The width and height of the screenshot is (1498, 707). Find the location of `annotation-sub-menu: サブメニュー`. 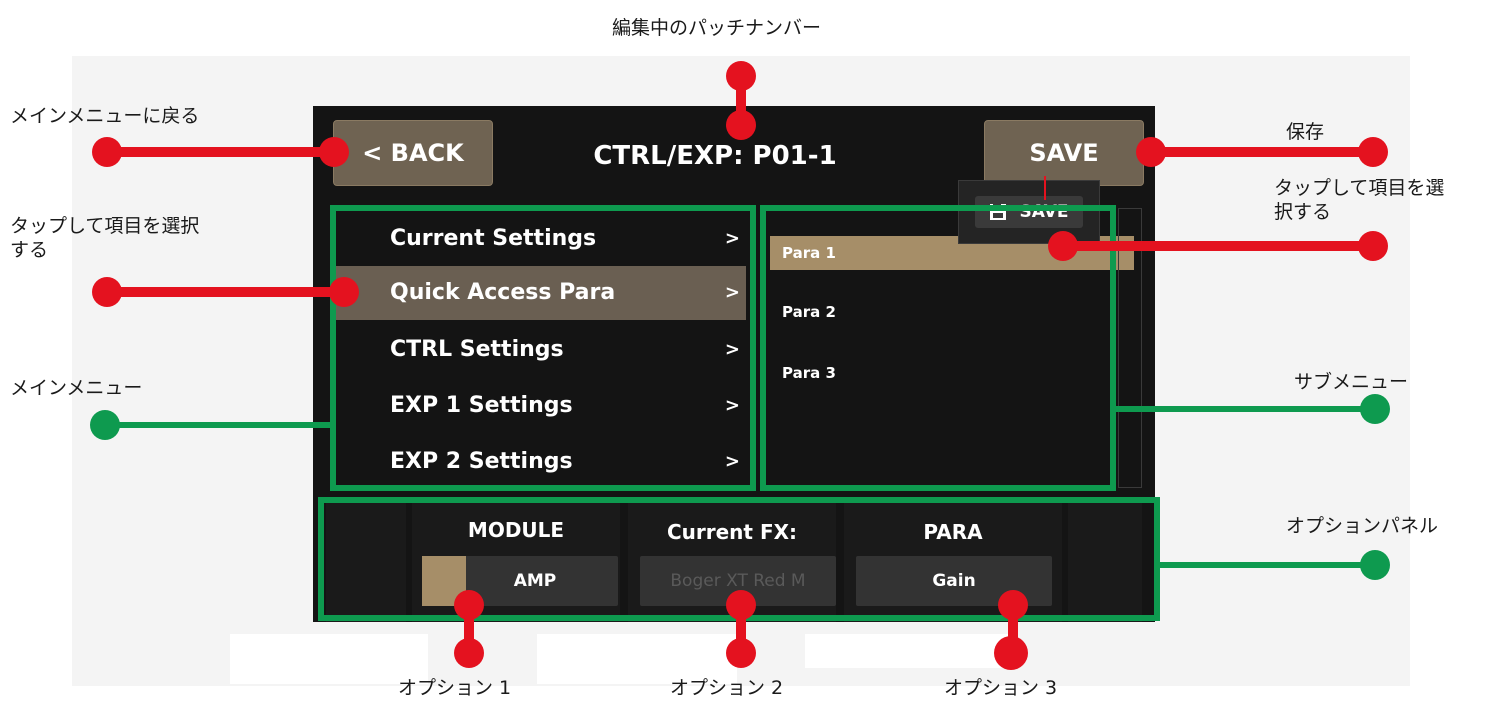

annotation-sub-menu: サブメニュー is located at coordinates (1351, 382).